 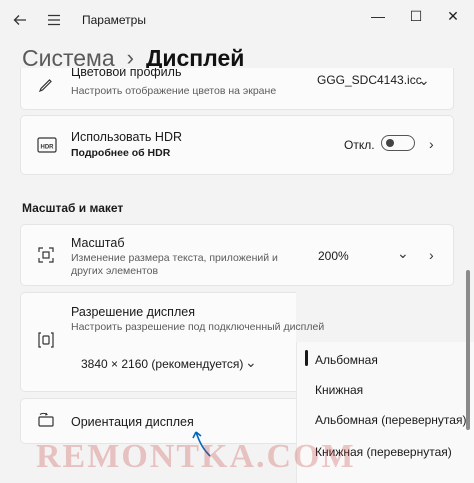 What do you see at coordinates (453, 16) in the screenshot?
I see `close-button: ✕` at bounding box center [453, 16].